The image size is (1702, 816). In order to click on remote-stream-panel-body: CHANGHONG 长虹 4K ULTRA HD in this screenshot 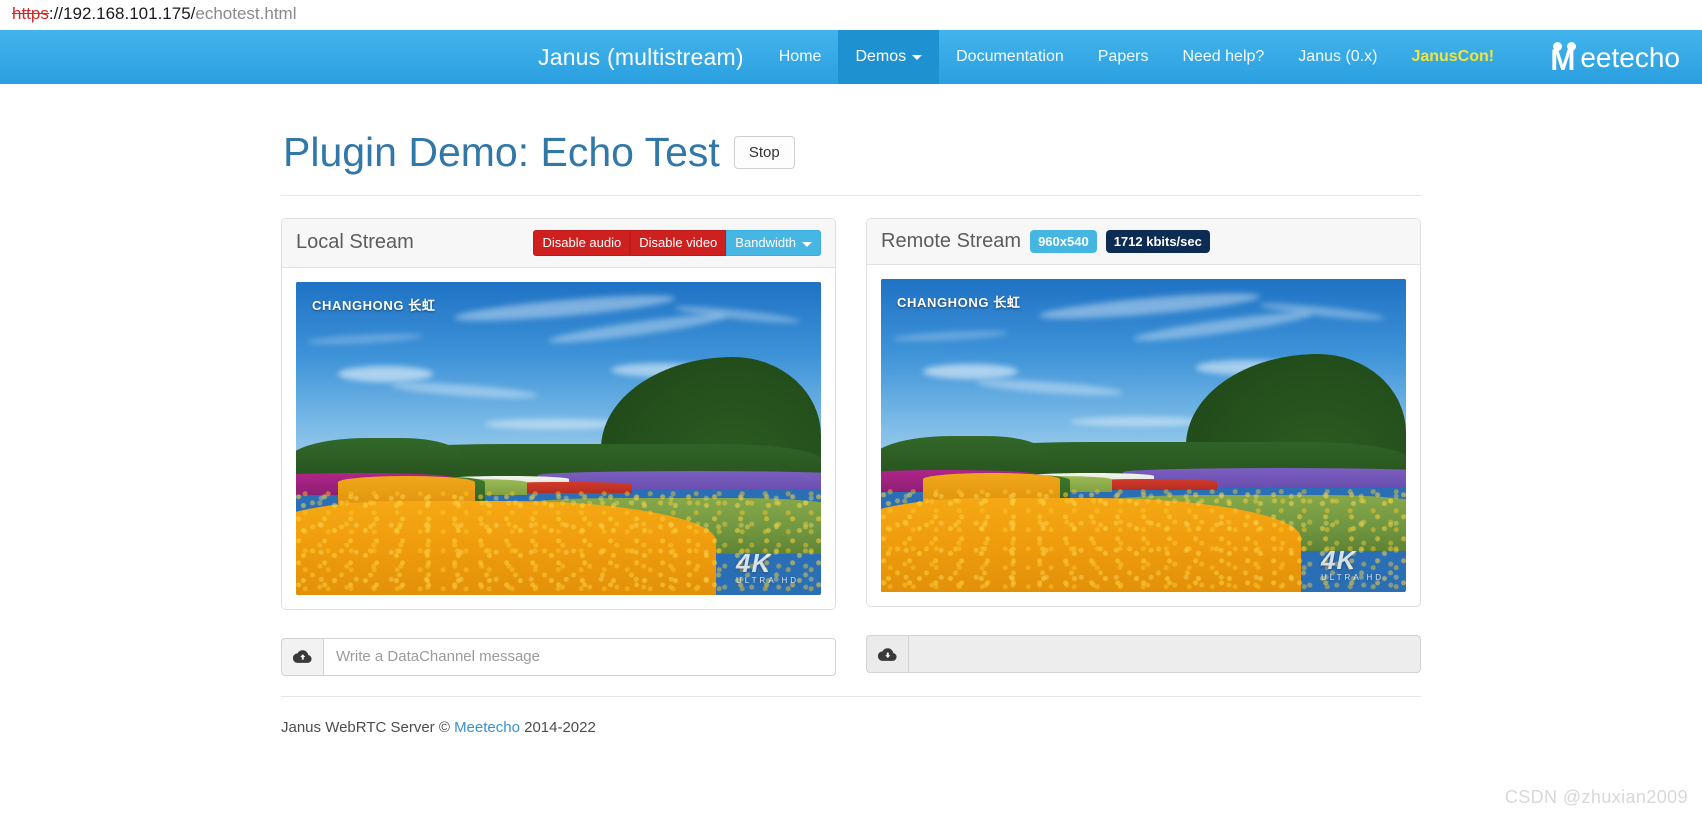, I will do `click(1143, 435)`.